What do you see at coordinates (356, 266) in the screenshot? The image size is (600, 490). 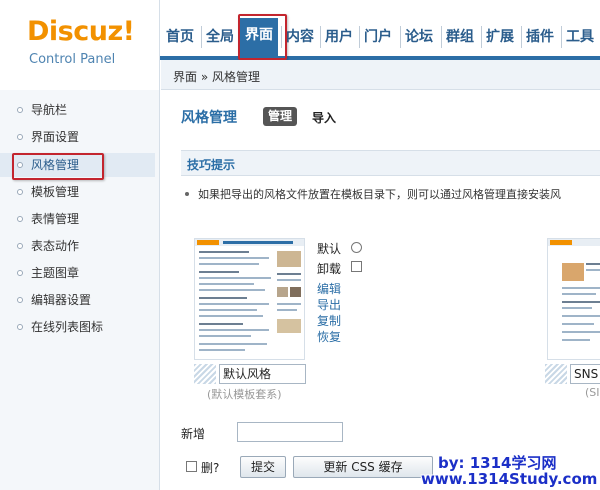 I see `uninstall-checkbox` at bounding box center [356, 266].